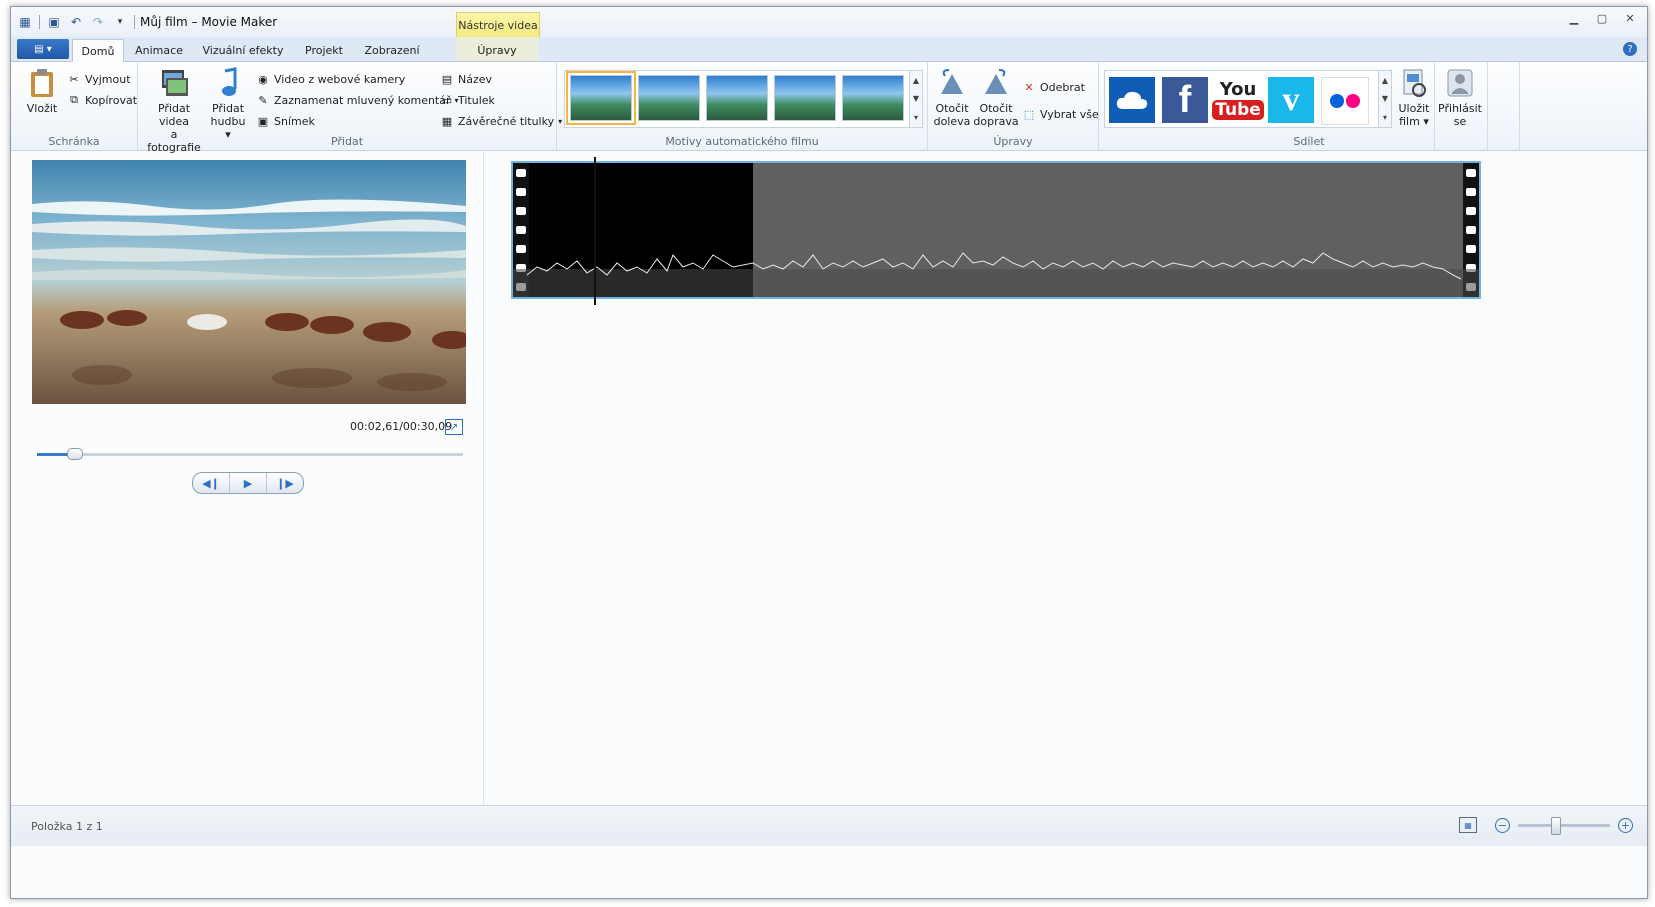 This screenshot has width=1655, height=907. Describe the element at coordinates (1414, 108) in the screenshot. I see `save-movie-label-1: Uložit` at that location.